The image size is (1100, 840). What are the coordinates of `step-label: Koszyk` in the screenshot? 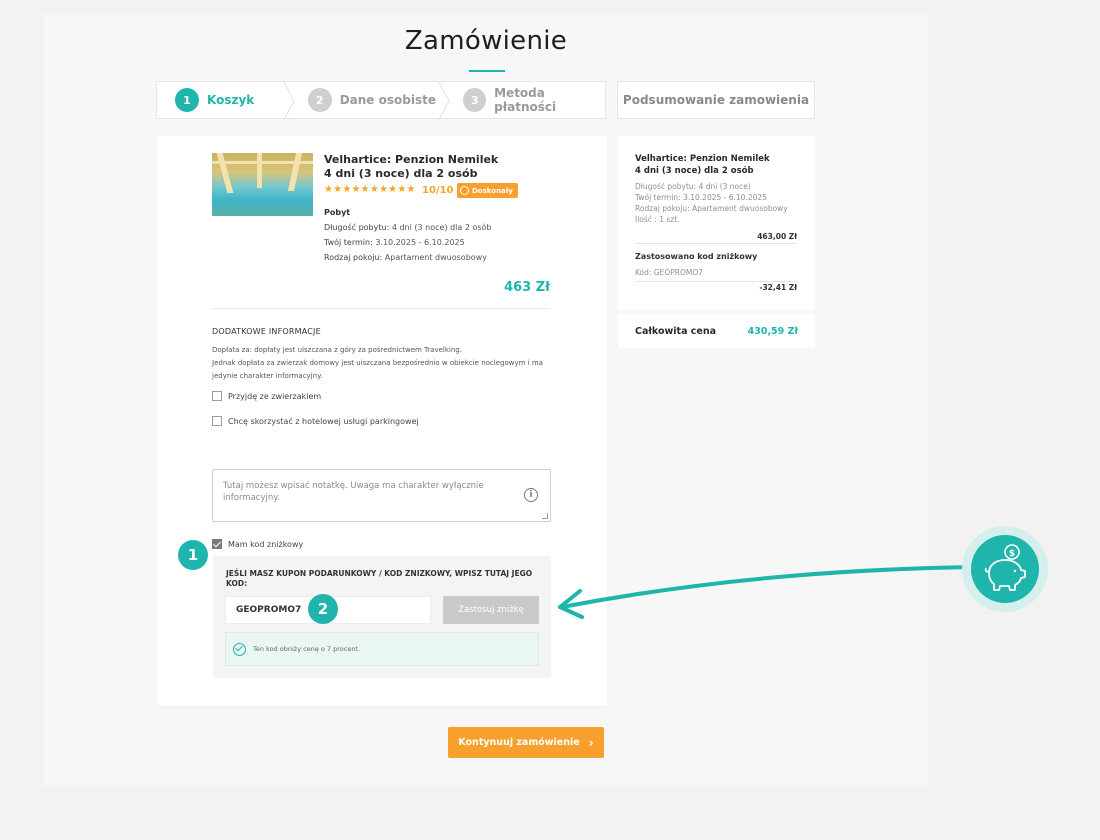 It's located at (231, 100).